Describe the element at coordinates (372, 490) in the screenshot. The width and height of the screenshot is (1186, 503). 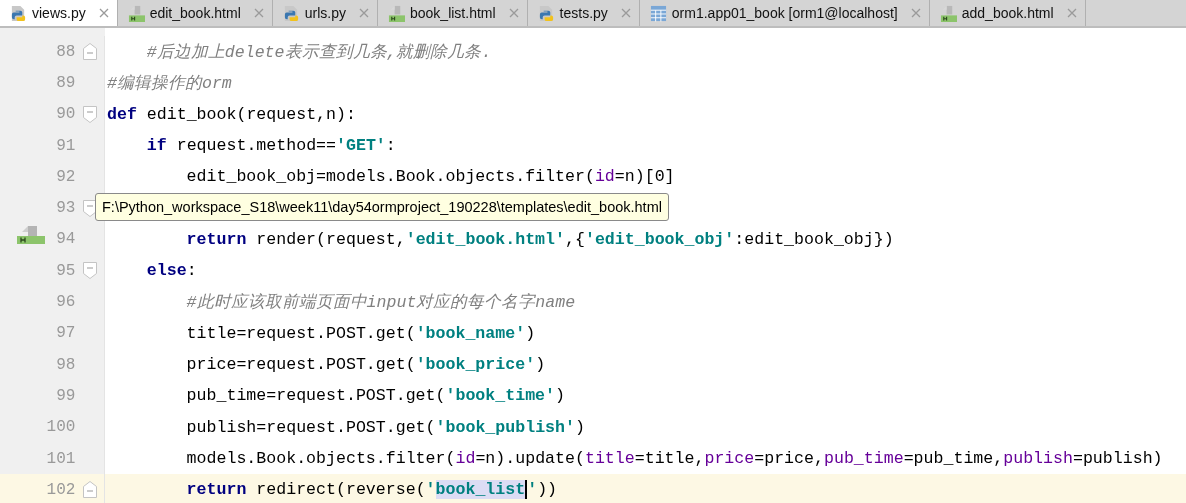
I see `code-line: return redirect(reverse('book_list'))` at that location.